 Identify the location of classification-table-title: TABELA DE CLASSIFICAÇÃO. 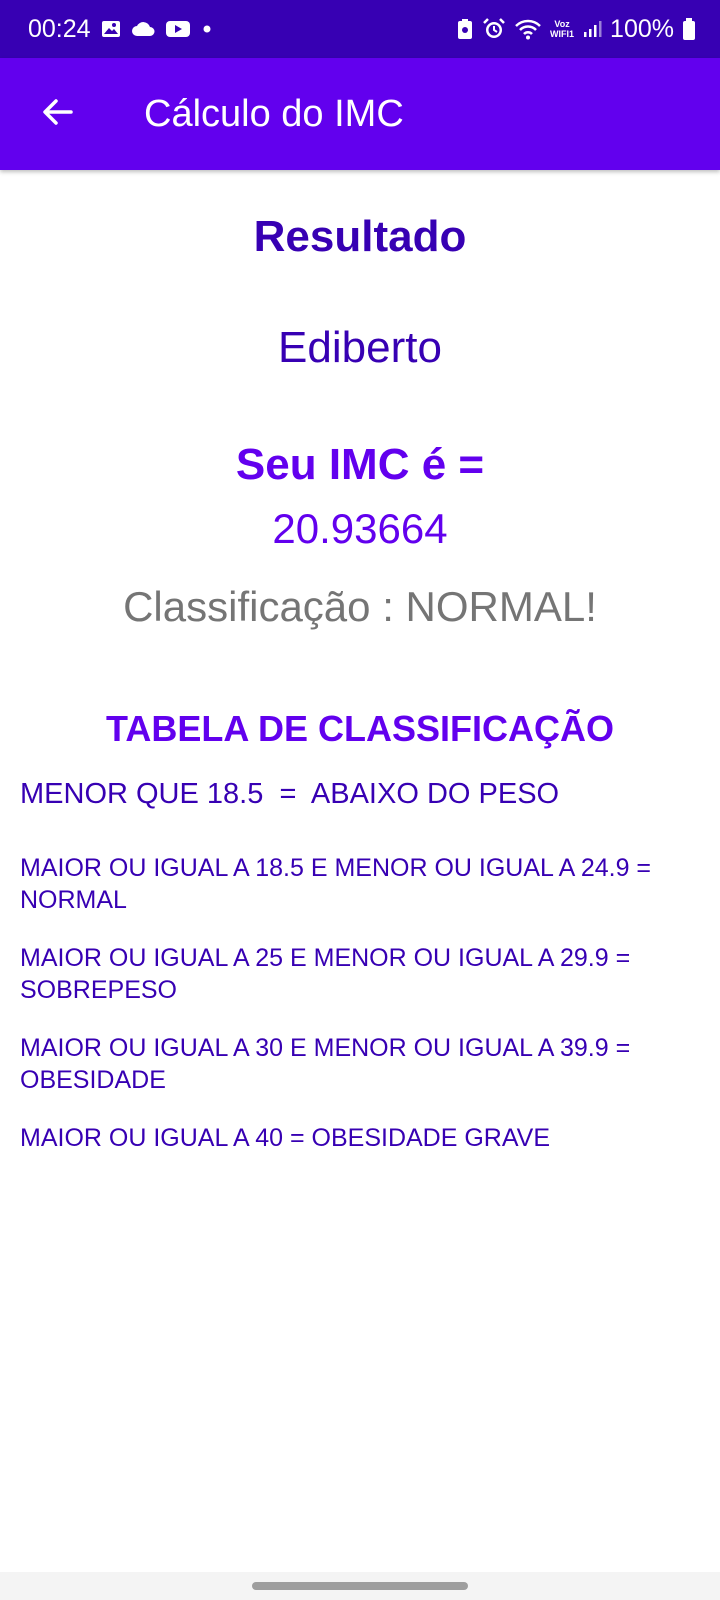
(360, 728).